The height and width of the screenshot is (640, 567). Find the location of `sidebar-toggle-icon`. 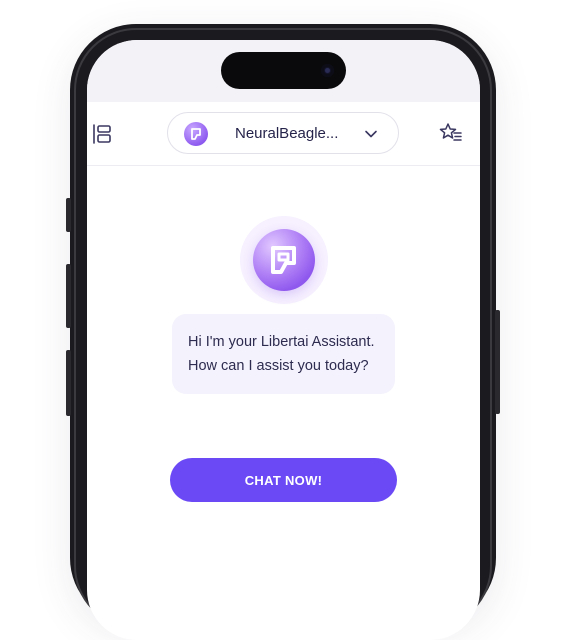

sidebar-toggle-icon is located at coordinates (103, 134).